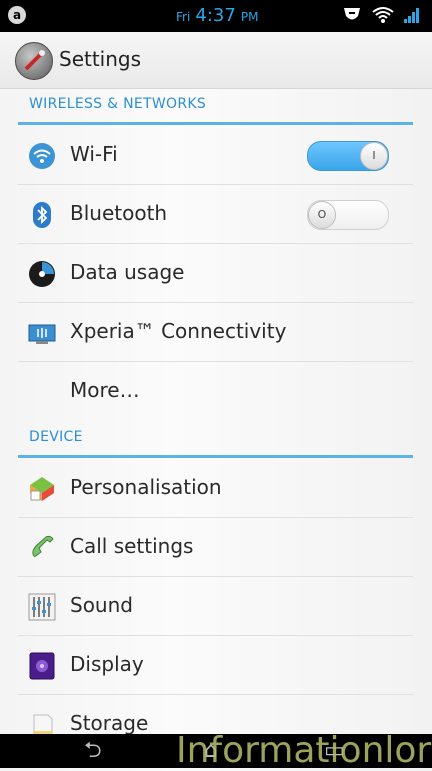 The image size is (432, 771). What do you see at coordinates (42, 666) in the screenshot?
I see `display-icon` at bounding box center [42, 666].